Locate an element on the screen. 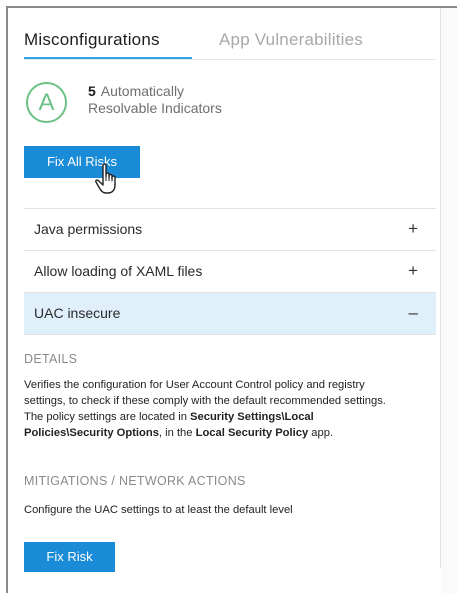 The width and height of the screenshot is (457, 593). details-text-run: app. is located at coordinates (321, 433).